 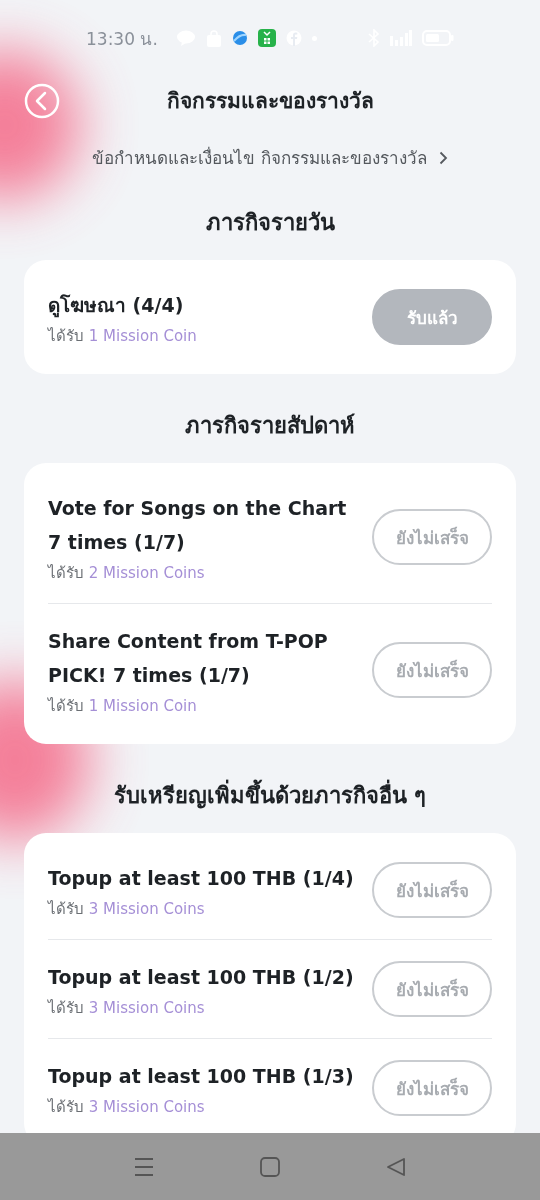 What do you see at coordinates (270, 1166) in the screenshot?
I see `home-icon` at bounding box center [270, 1166].